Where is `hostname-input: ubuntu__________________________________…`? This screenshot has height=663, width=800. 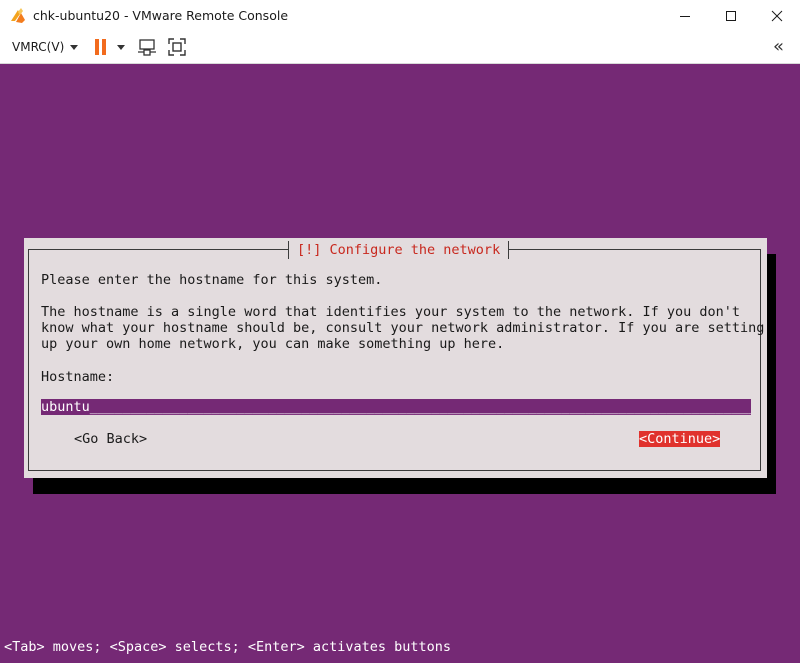
hostname-input: ubuntu__________________________________… is located at coordinates (396, 407).